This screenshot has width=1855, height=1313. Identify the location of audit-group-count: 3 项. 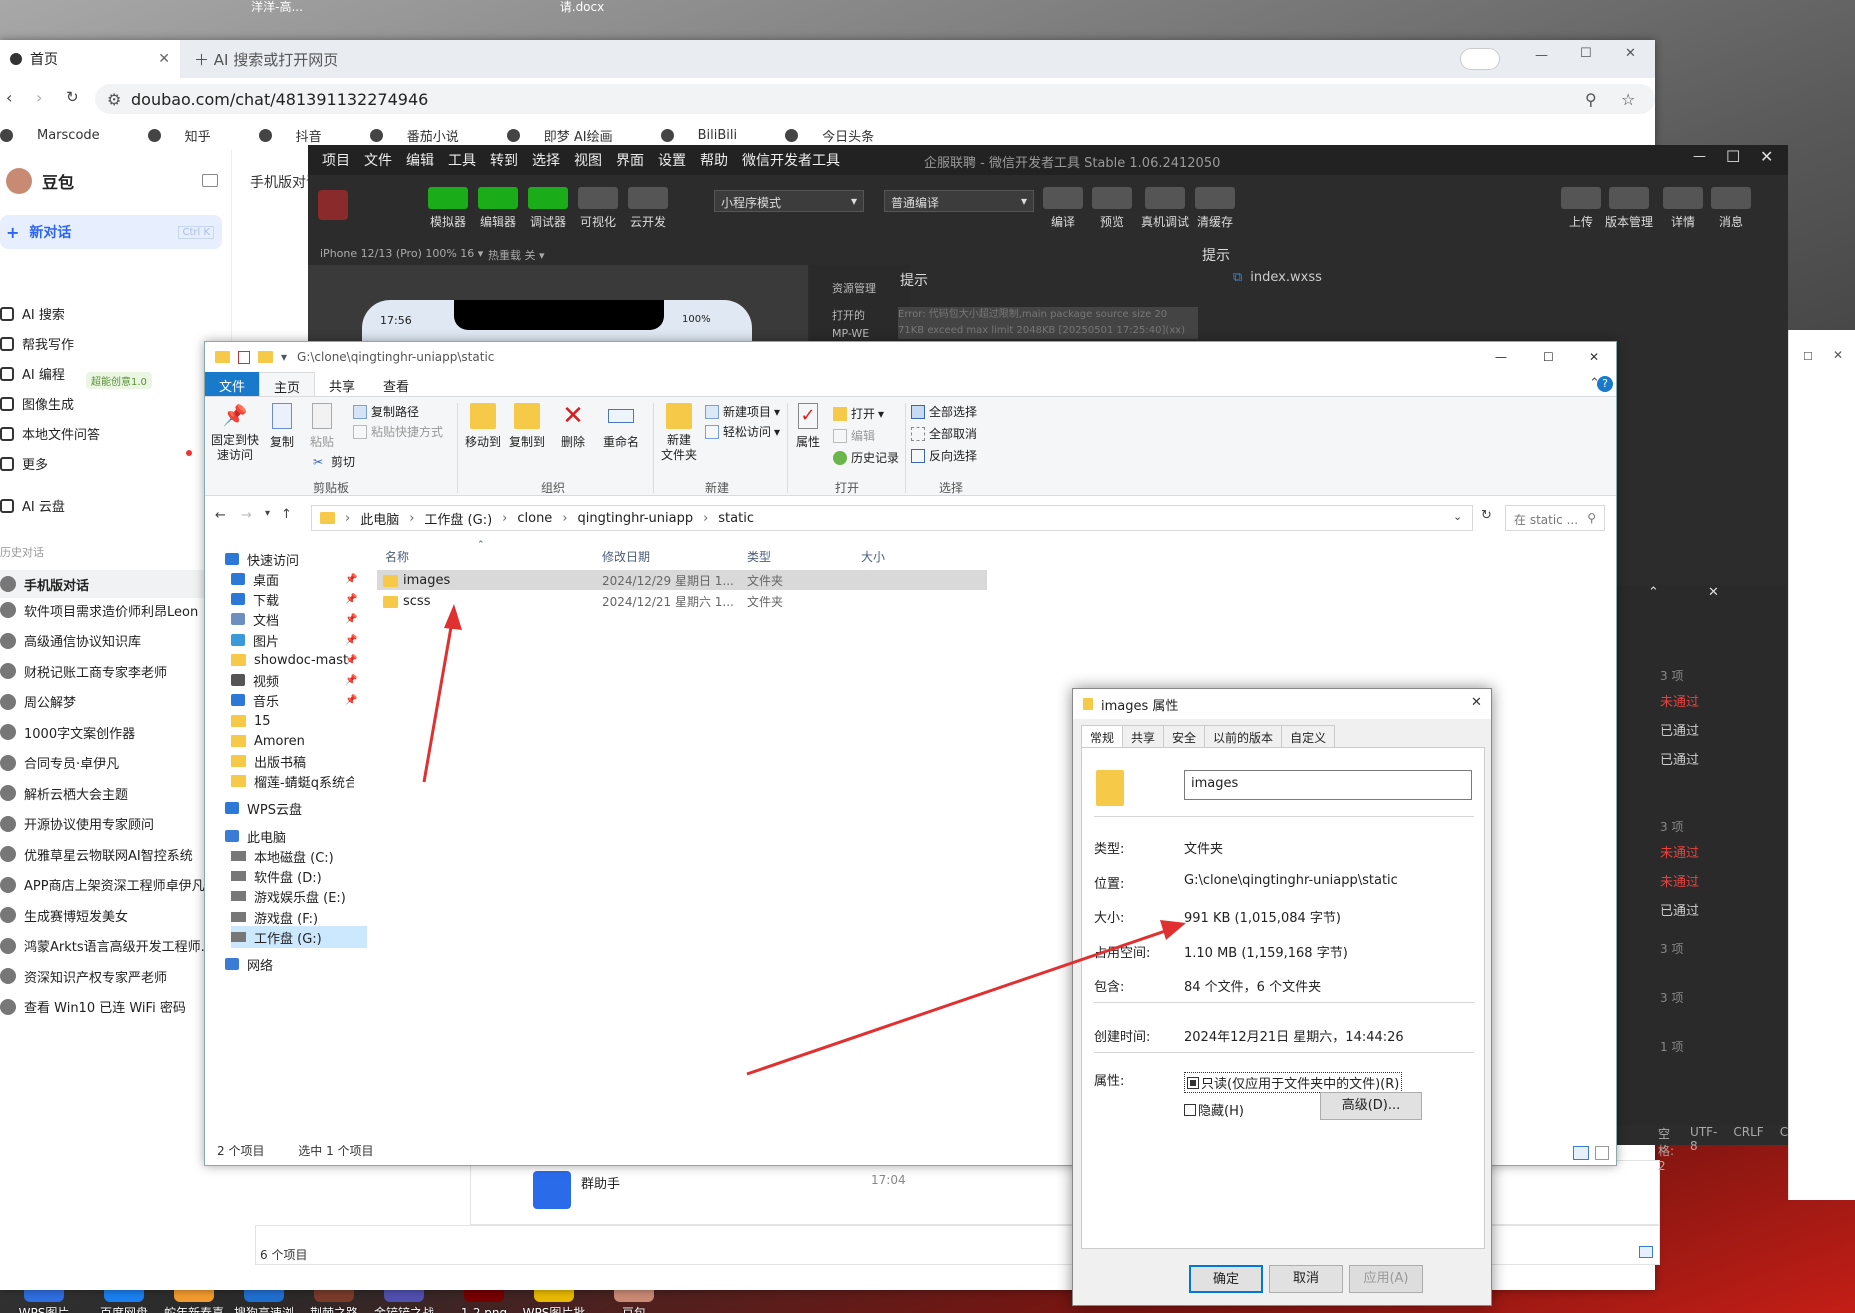
(1671, 826).